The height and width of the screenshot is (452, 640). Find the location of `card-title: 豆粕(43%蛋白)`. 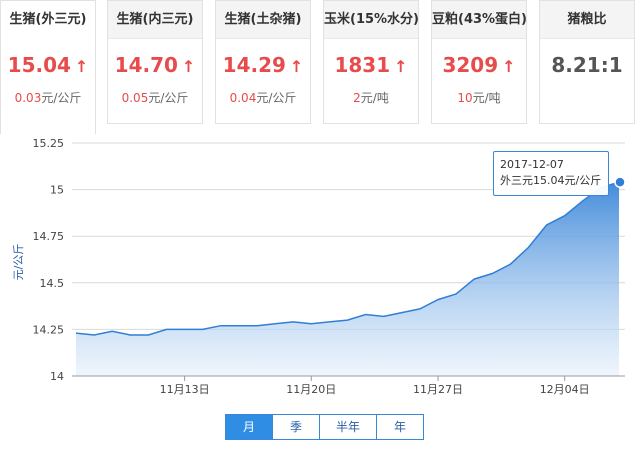

card-title: 豆粕(43%蛋白) is located at coordinates (479, 20).